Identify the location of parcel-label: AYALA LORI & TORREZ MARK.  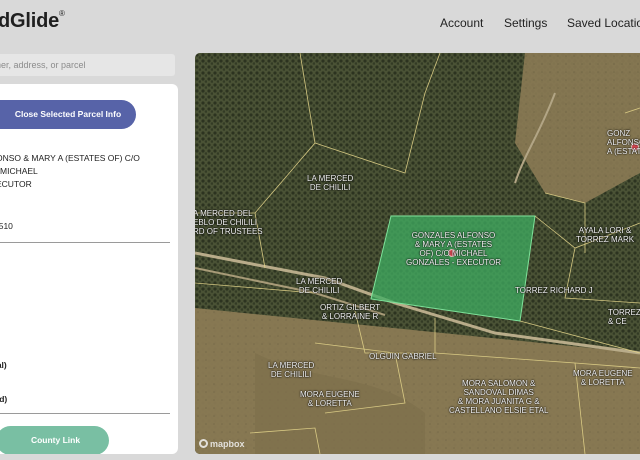
(605, 235).